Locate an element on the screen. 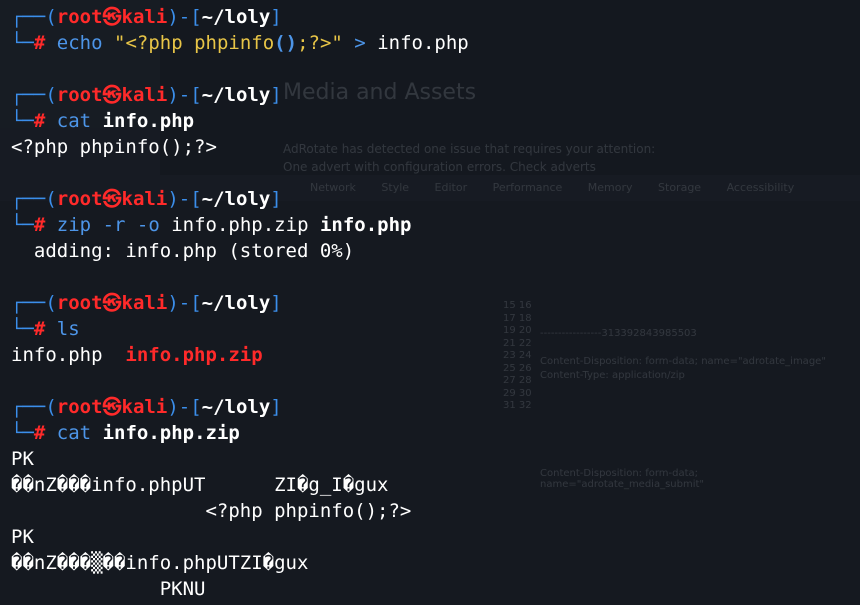 This screenshot has height=605, width=860. command-line: └─# echo "<?php phpinfo();?>" > info.php is located at coordinates (240, 43).